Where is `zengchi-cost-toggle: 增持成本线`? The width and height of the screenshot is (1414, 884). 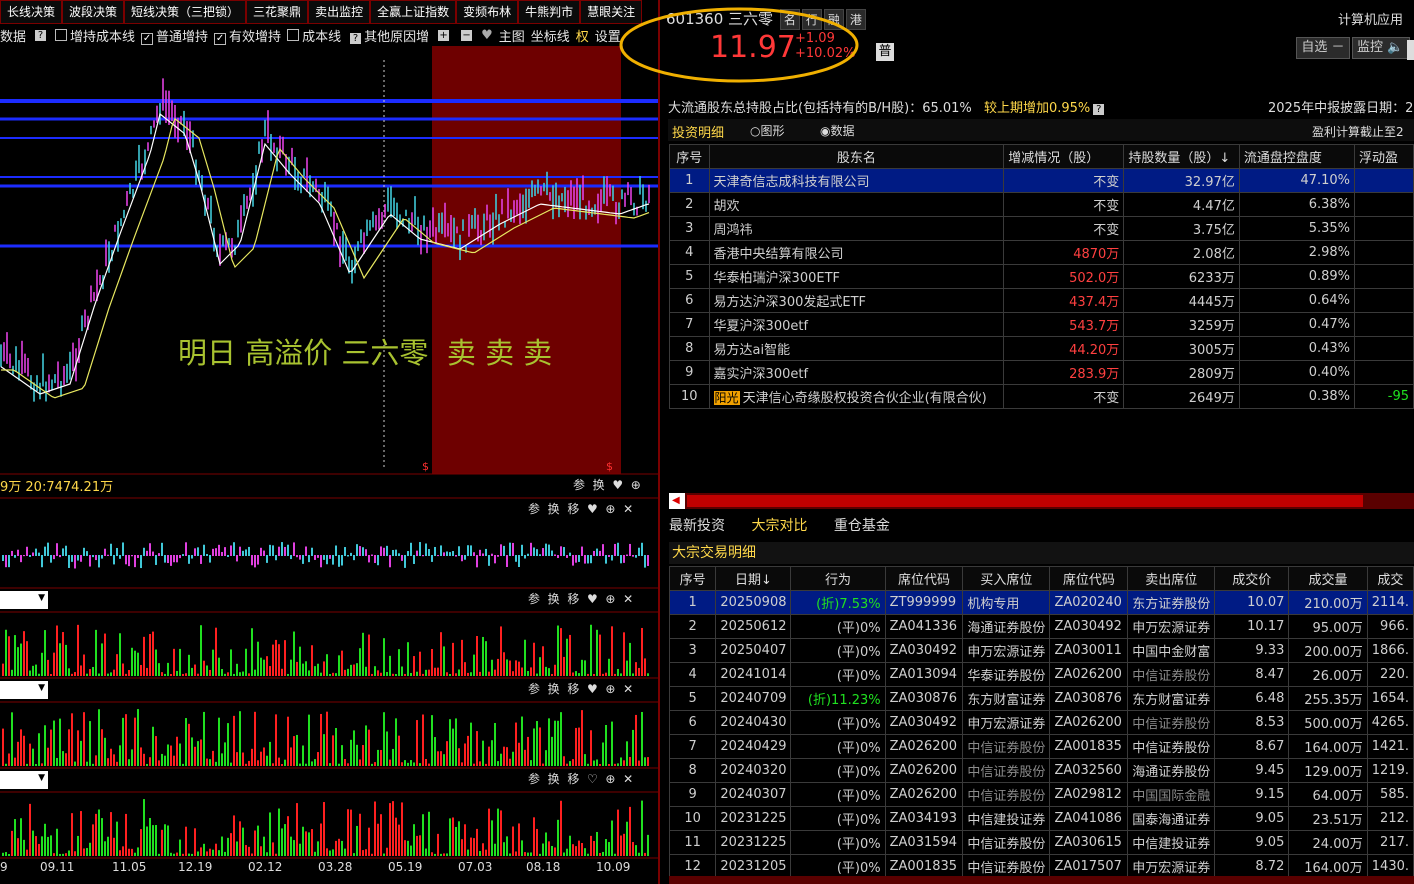 zengchi-cost-toggle: 增持成本线 is located at coordinates (95, 35).